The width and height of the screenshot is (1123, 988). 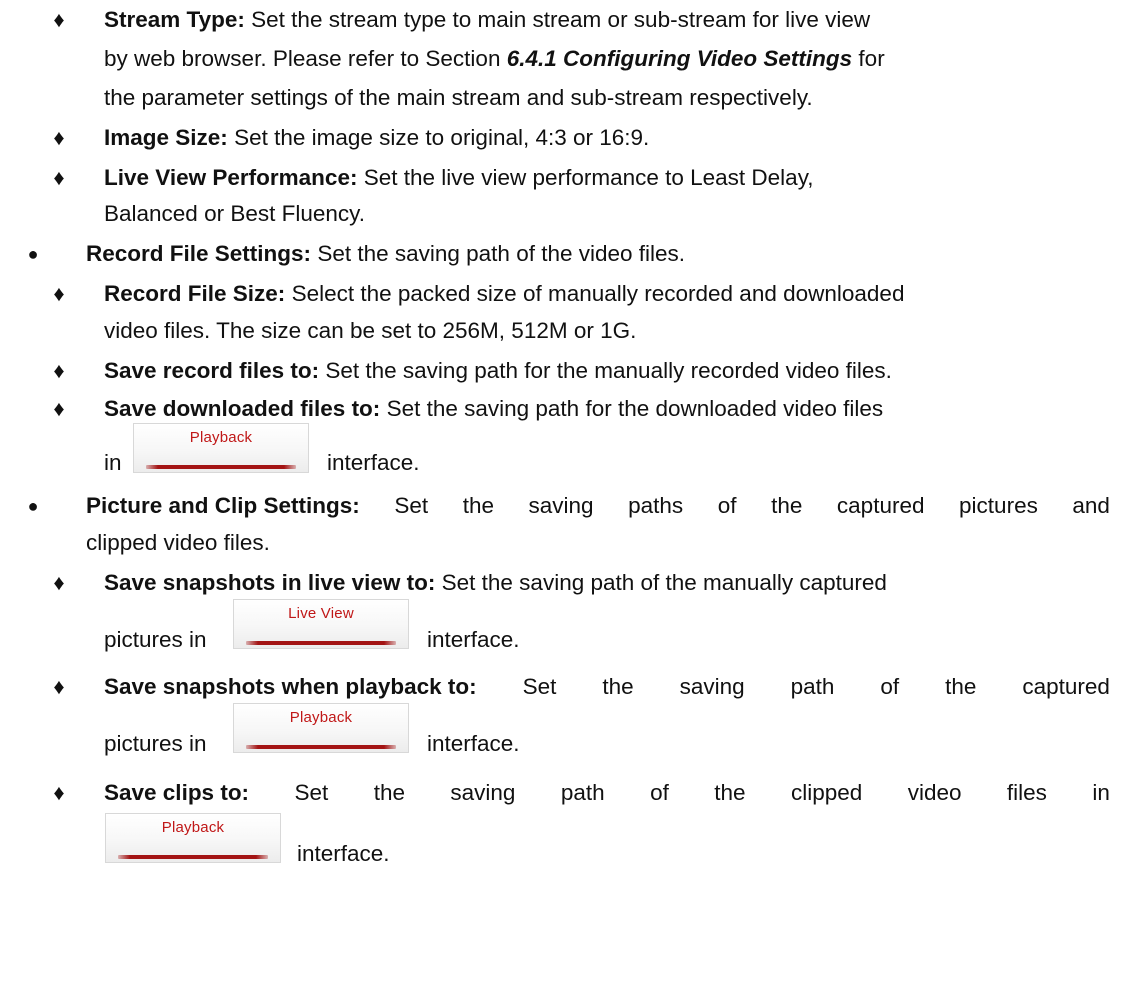 What do you see at coordinates (166, 137) in the screenshot?
I see `image-size-label: Image Size:` at bounding box center [166, 137].